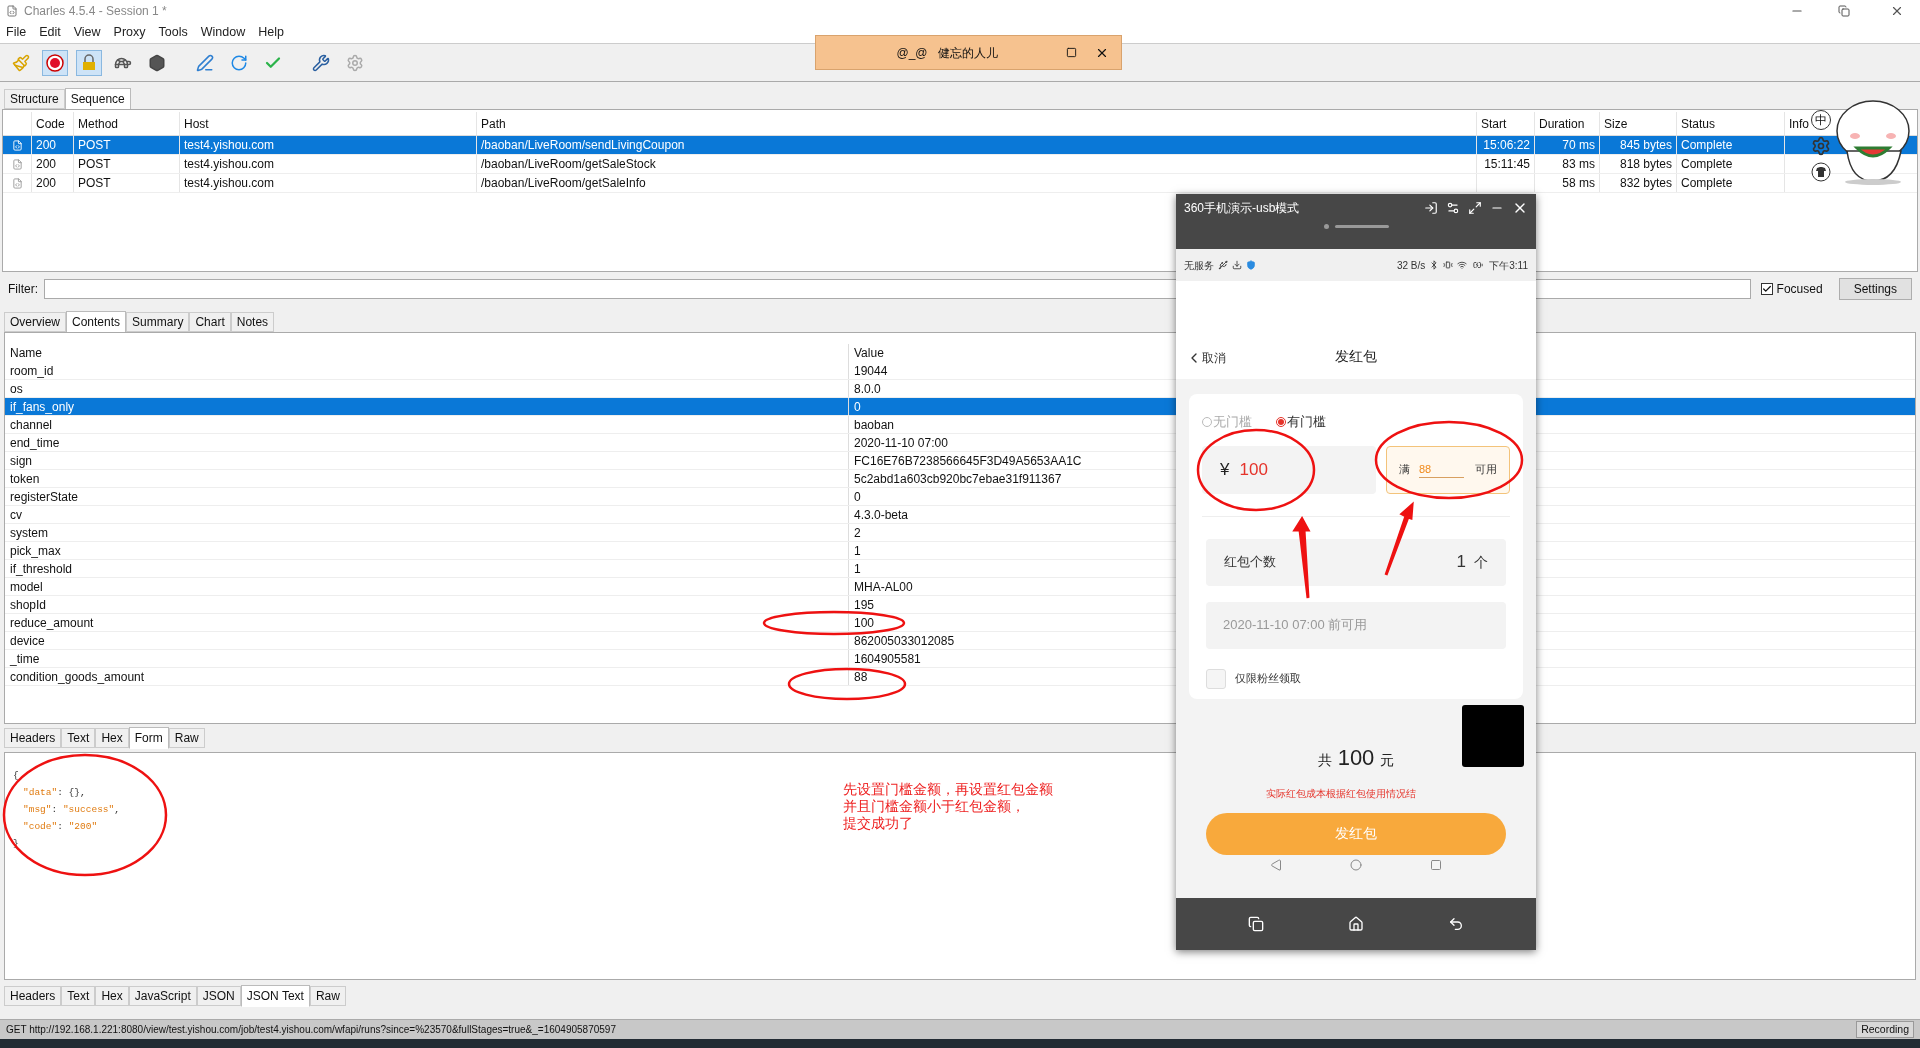  What do you see at coordinates (223, 32) in the screenshot?
I see `menu-item: Window` at bounding box center [223, 32].